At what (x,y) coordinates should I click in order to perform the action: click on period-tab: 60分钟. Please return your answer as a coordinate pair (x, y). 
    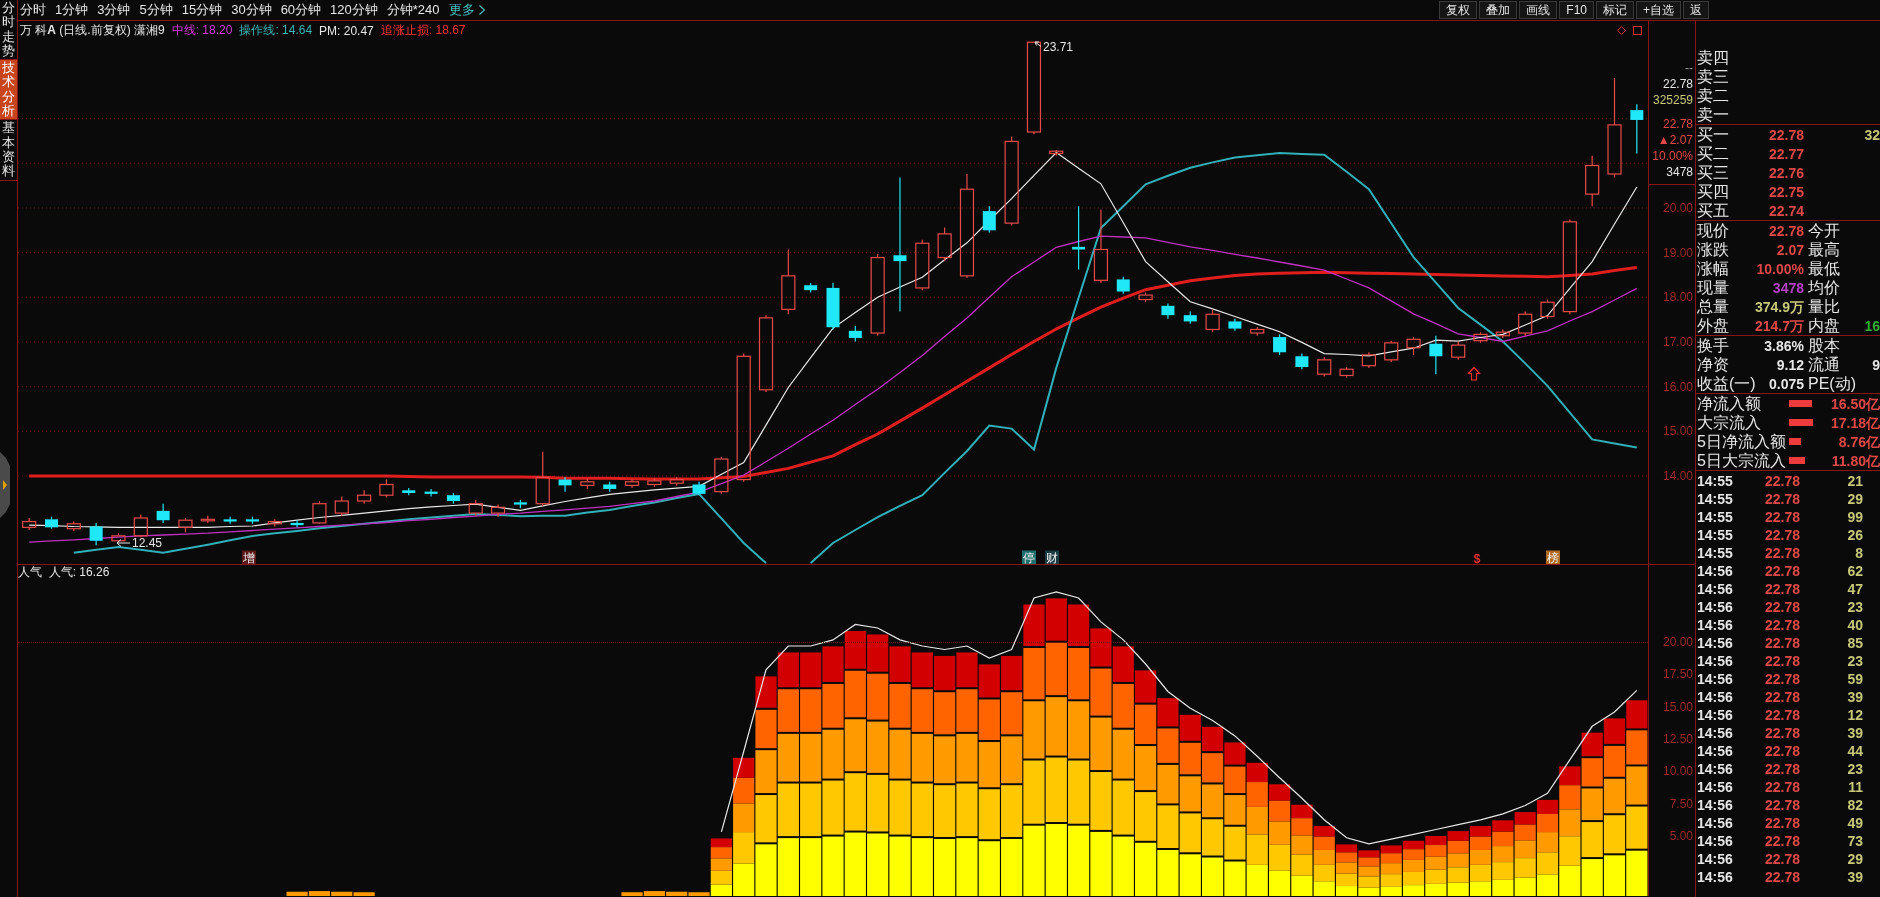
    Looking at the image, I should click on (301, 10).